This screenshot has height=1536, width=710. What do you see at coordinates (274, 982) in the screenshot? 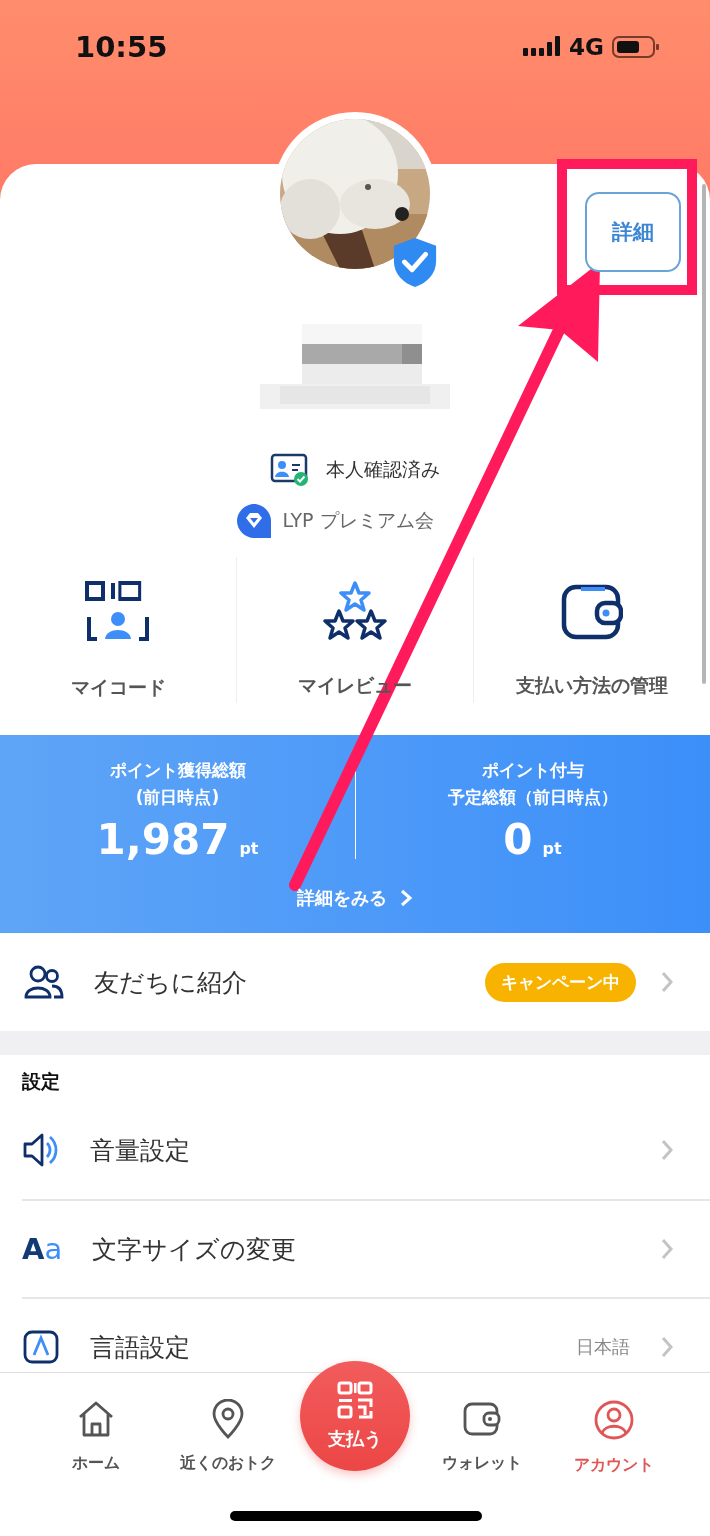
I see `invite-friends-label: 友だちに紹介` at bounding box center [274, 982].